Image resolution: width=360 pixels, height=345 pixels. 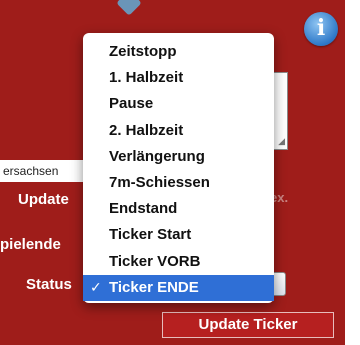 What do you see at coordinates (30, 244) in the screenshot?
I see `spielende-label: pielende` at bounding box center [30, 244].